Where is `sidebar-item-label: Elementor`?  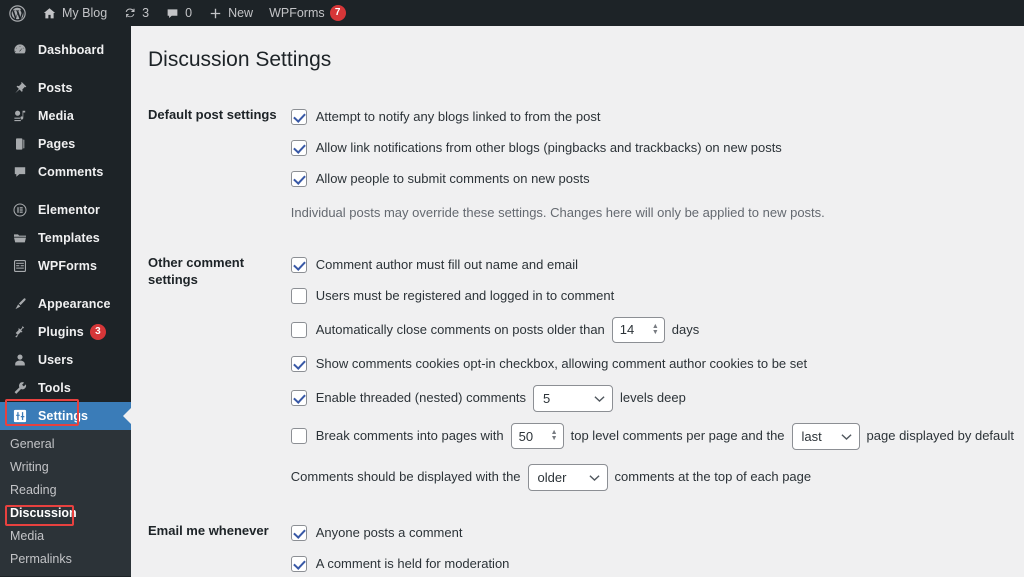 sidebar-item-label: Elementor is located at coordinates (69, 210).